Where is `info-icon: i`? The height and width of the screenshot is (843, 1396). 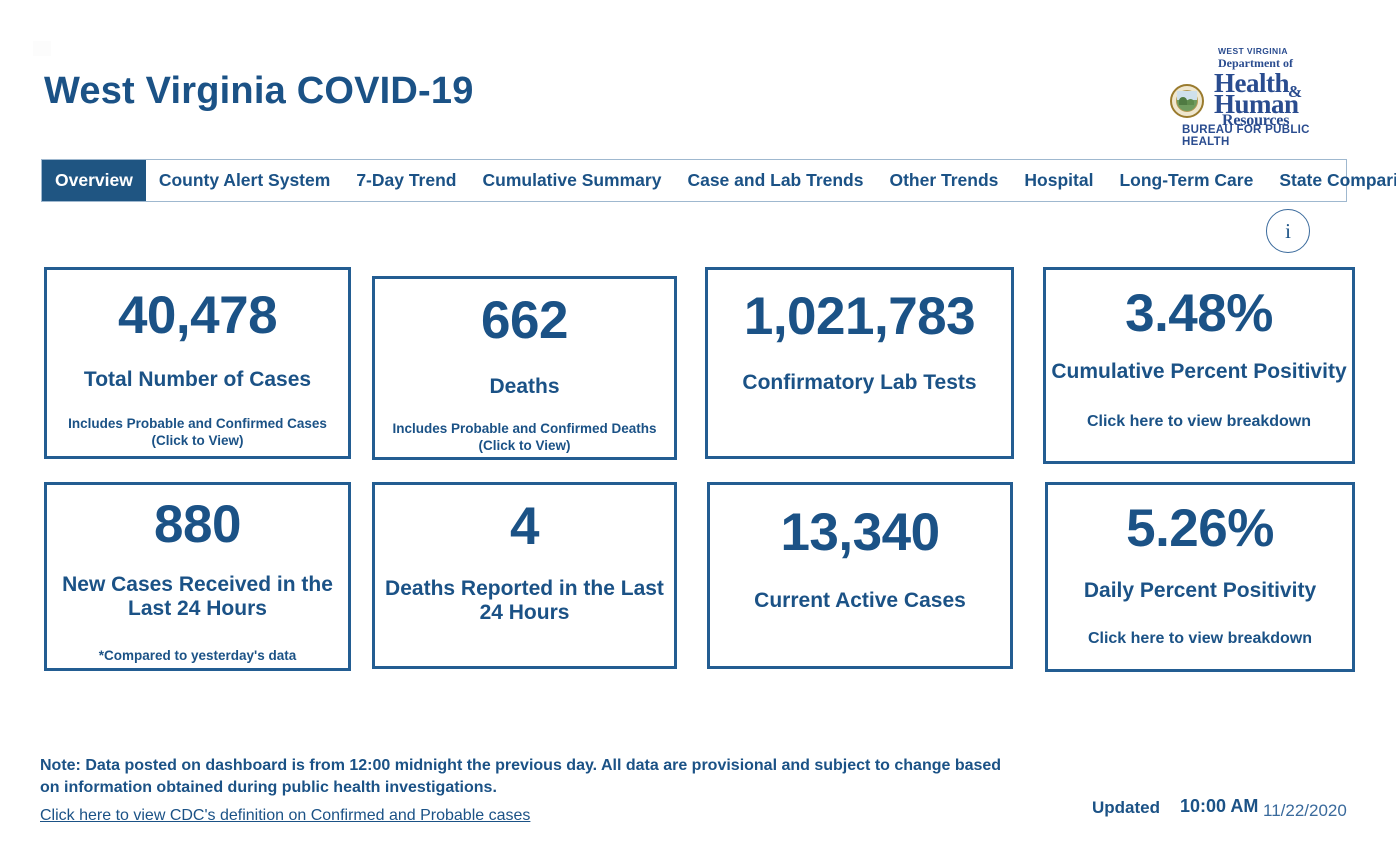
info-icon: i is located at coordinates (1288, 231).